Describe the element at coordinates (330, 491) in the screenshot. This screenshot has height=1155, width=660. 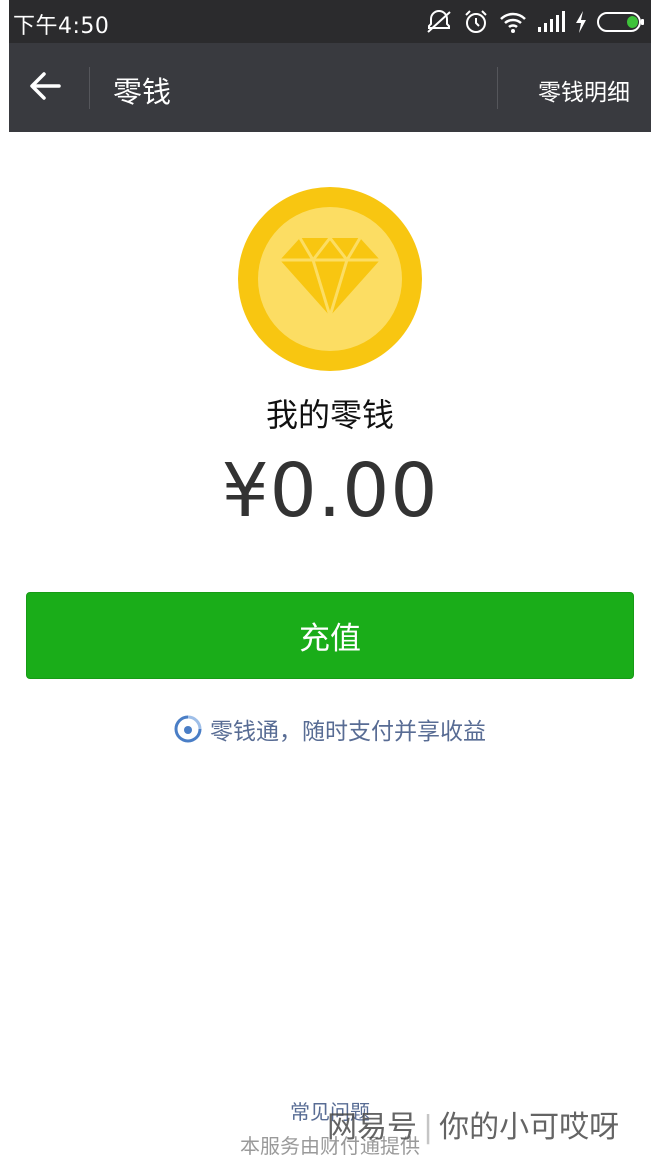
I see `balance-amount: ¥0.00` at that location.